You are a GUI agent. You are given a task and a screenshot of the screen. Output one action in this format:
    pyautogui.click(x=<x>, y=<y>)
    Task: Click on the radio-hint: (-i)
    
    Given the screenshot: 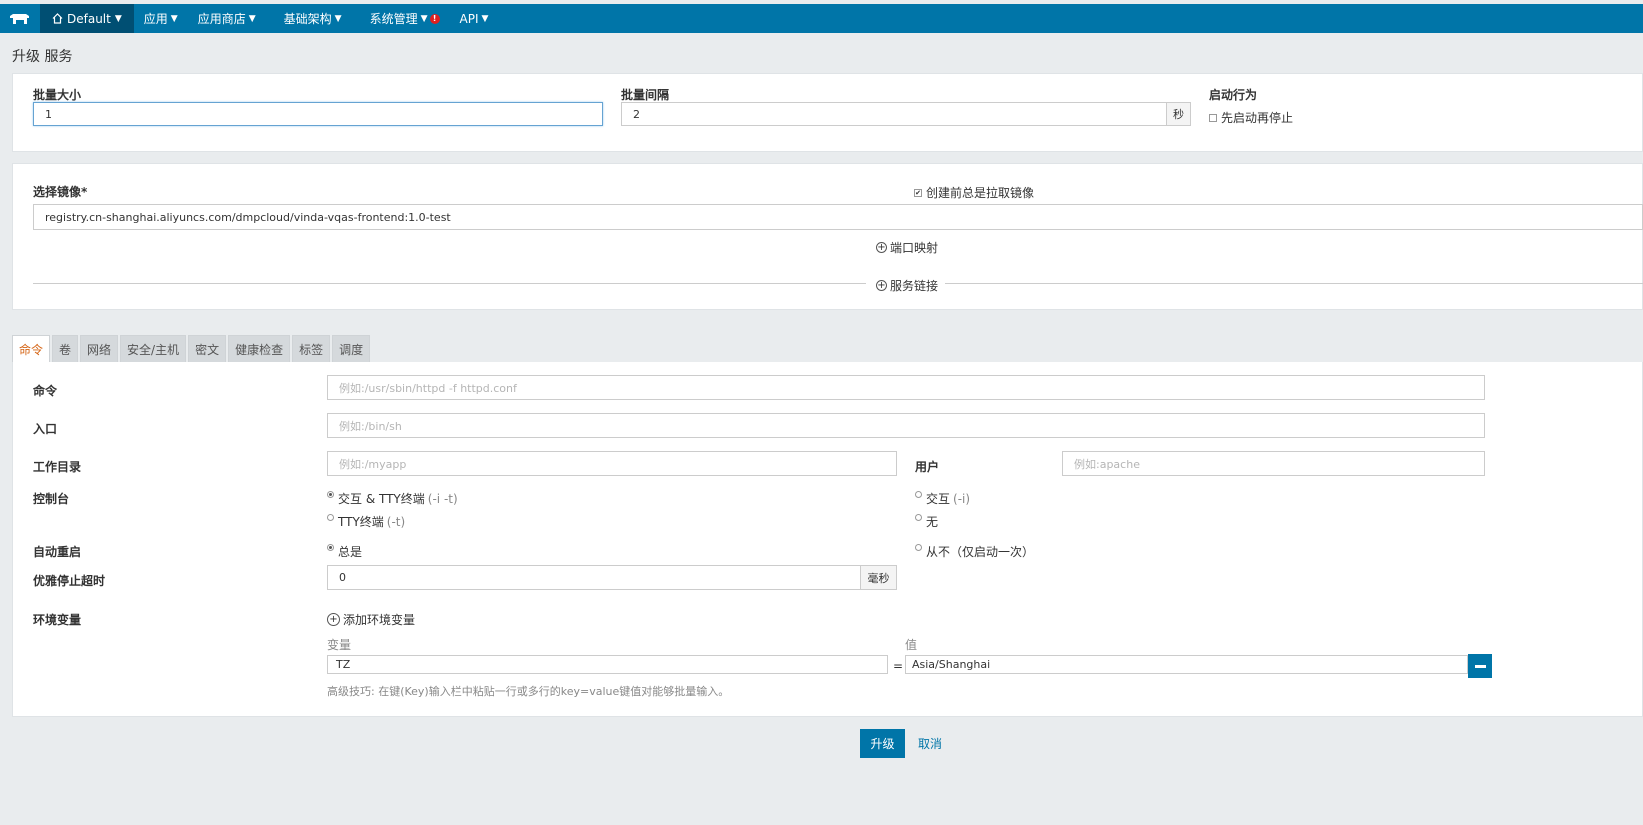 What is the action you would take?
    pyautogui.click(x=962, y=498)
    